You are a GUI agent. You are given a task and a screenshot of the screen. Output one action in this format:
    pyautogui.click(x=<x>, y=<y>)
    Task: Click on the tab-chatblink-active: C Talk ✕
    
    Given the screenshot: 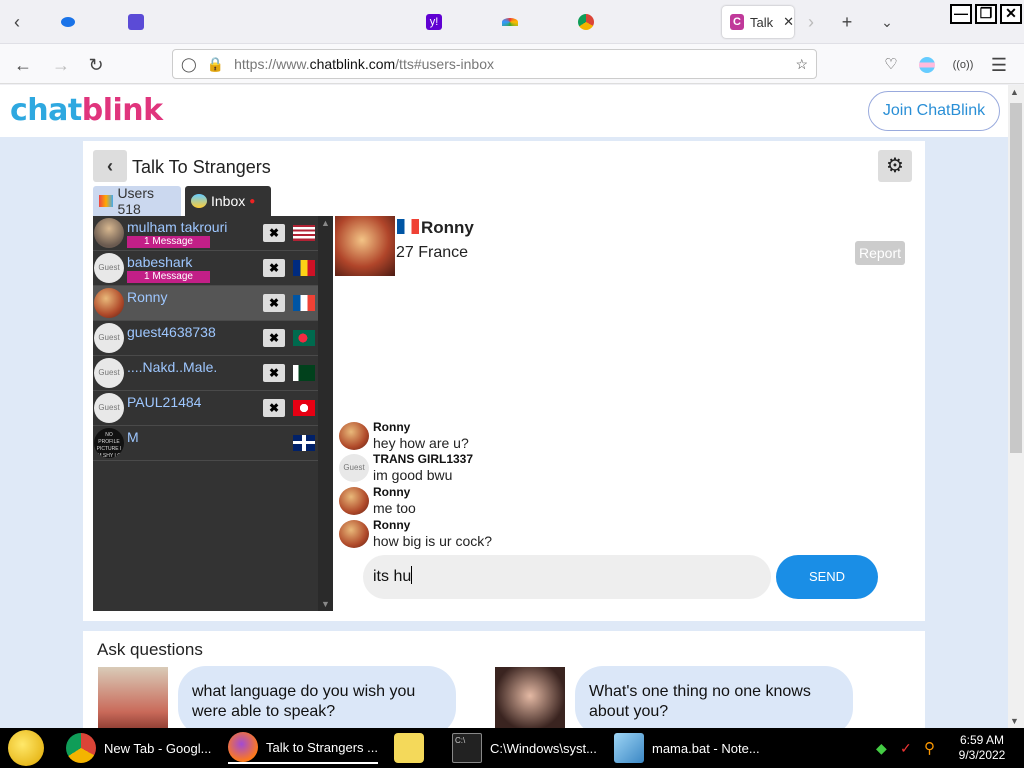 What is the action you would take?
    pyautogui.click(x=758, y=22)
    